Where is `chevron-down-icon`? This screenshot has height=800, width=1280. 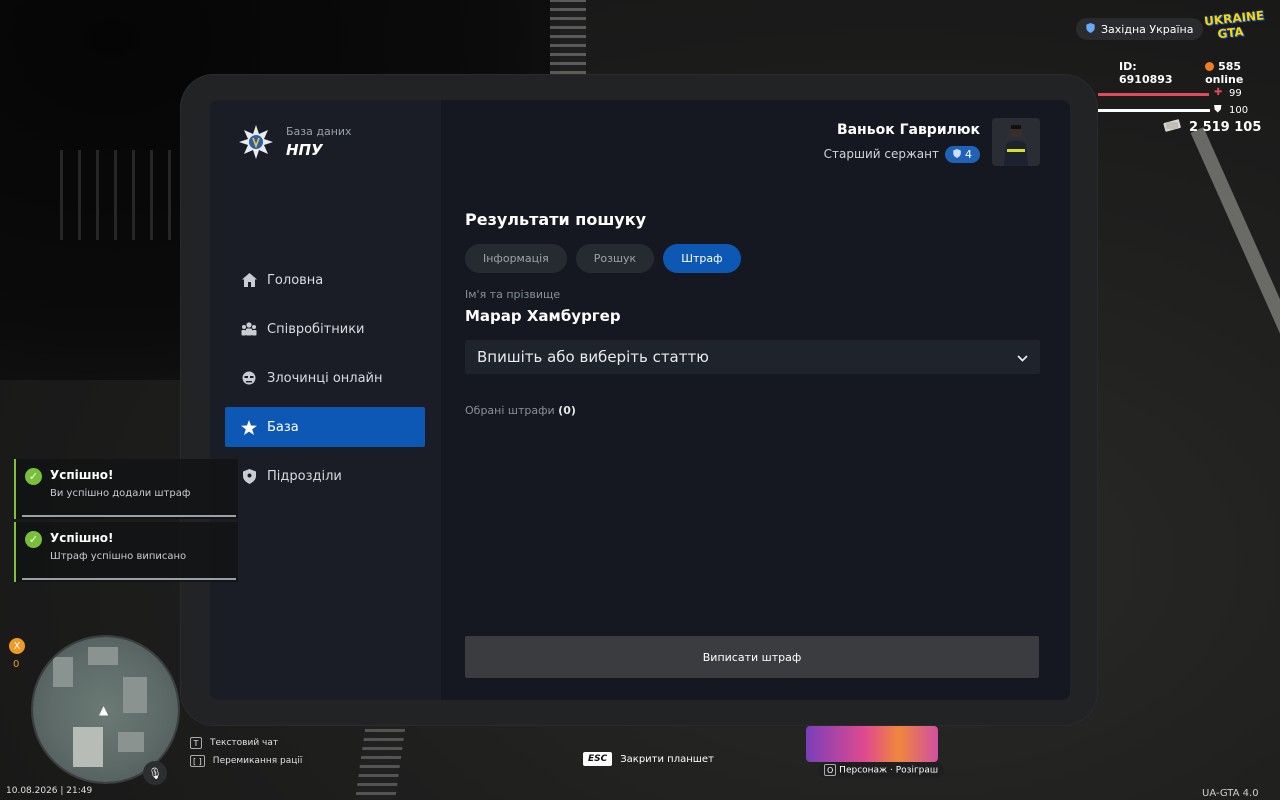 chevron-down-icon is located at coordinates (1022, 357).